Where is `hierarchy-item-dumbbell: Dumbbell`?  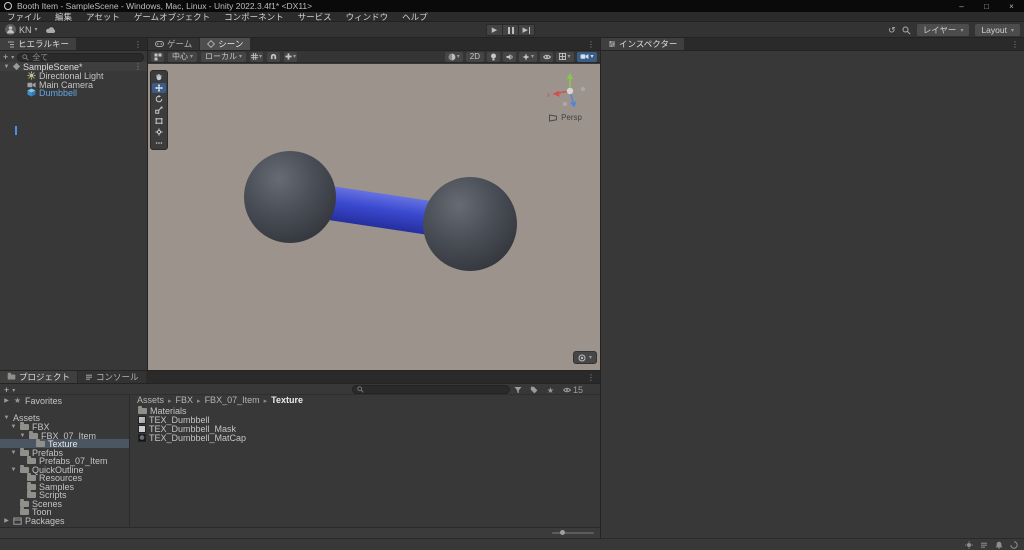 hierarchy-item-dumbbell: Dumbbell is located at coordinates (73, 93).